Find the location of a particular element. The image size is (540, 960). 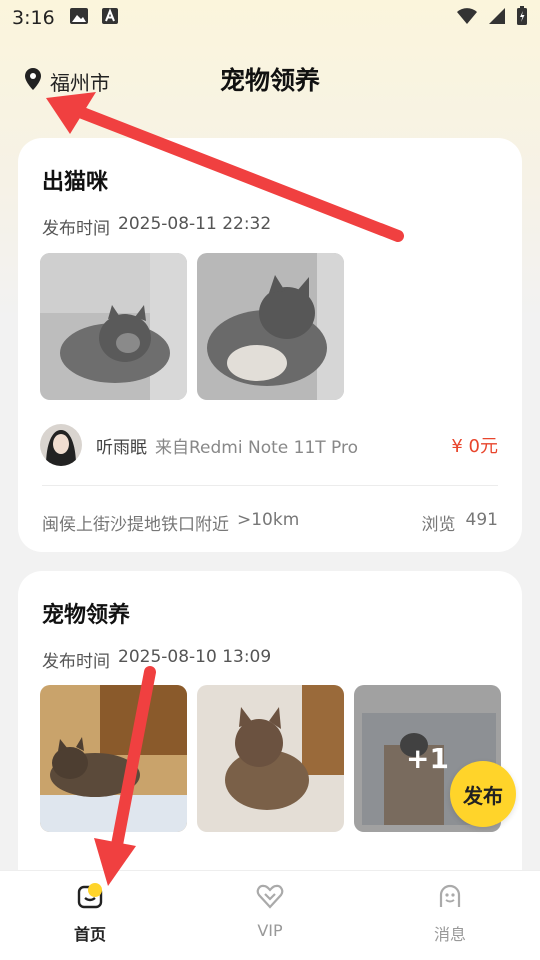

author-row: 听雨眠 来自Redmi Note 11T Pro ¥ 0元 is located at coordinates (269, 445).